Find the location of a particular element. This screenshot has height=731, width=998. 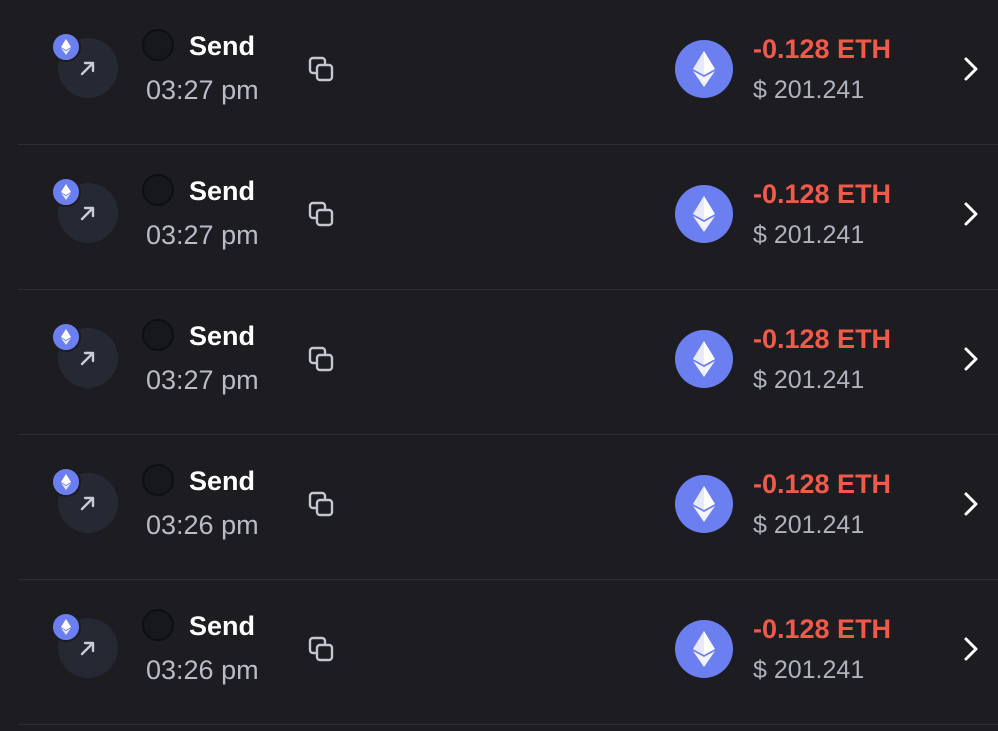

row-divider is located at coordinates (508, 724).